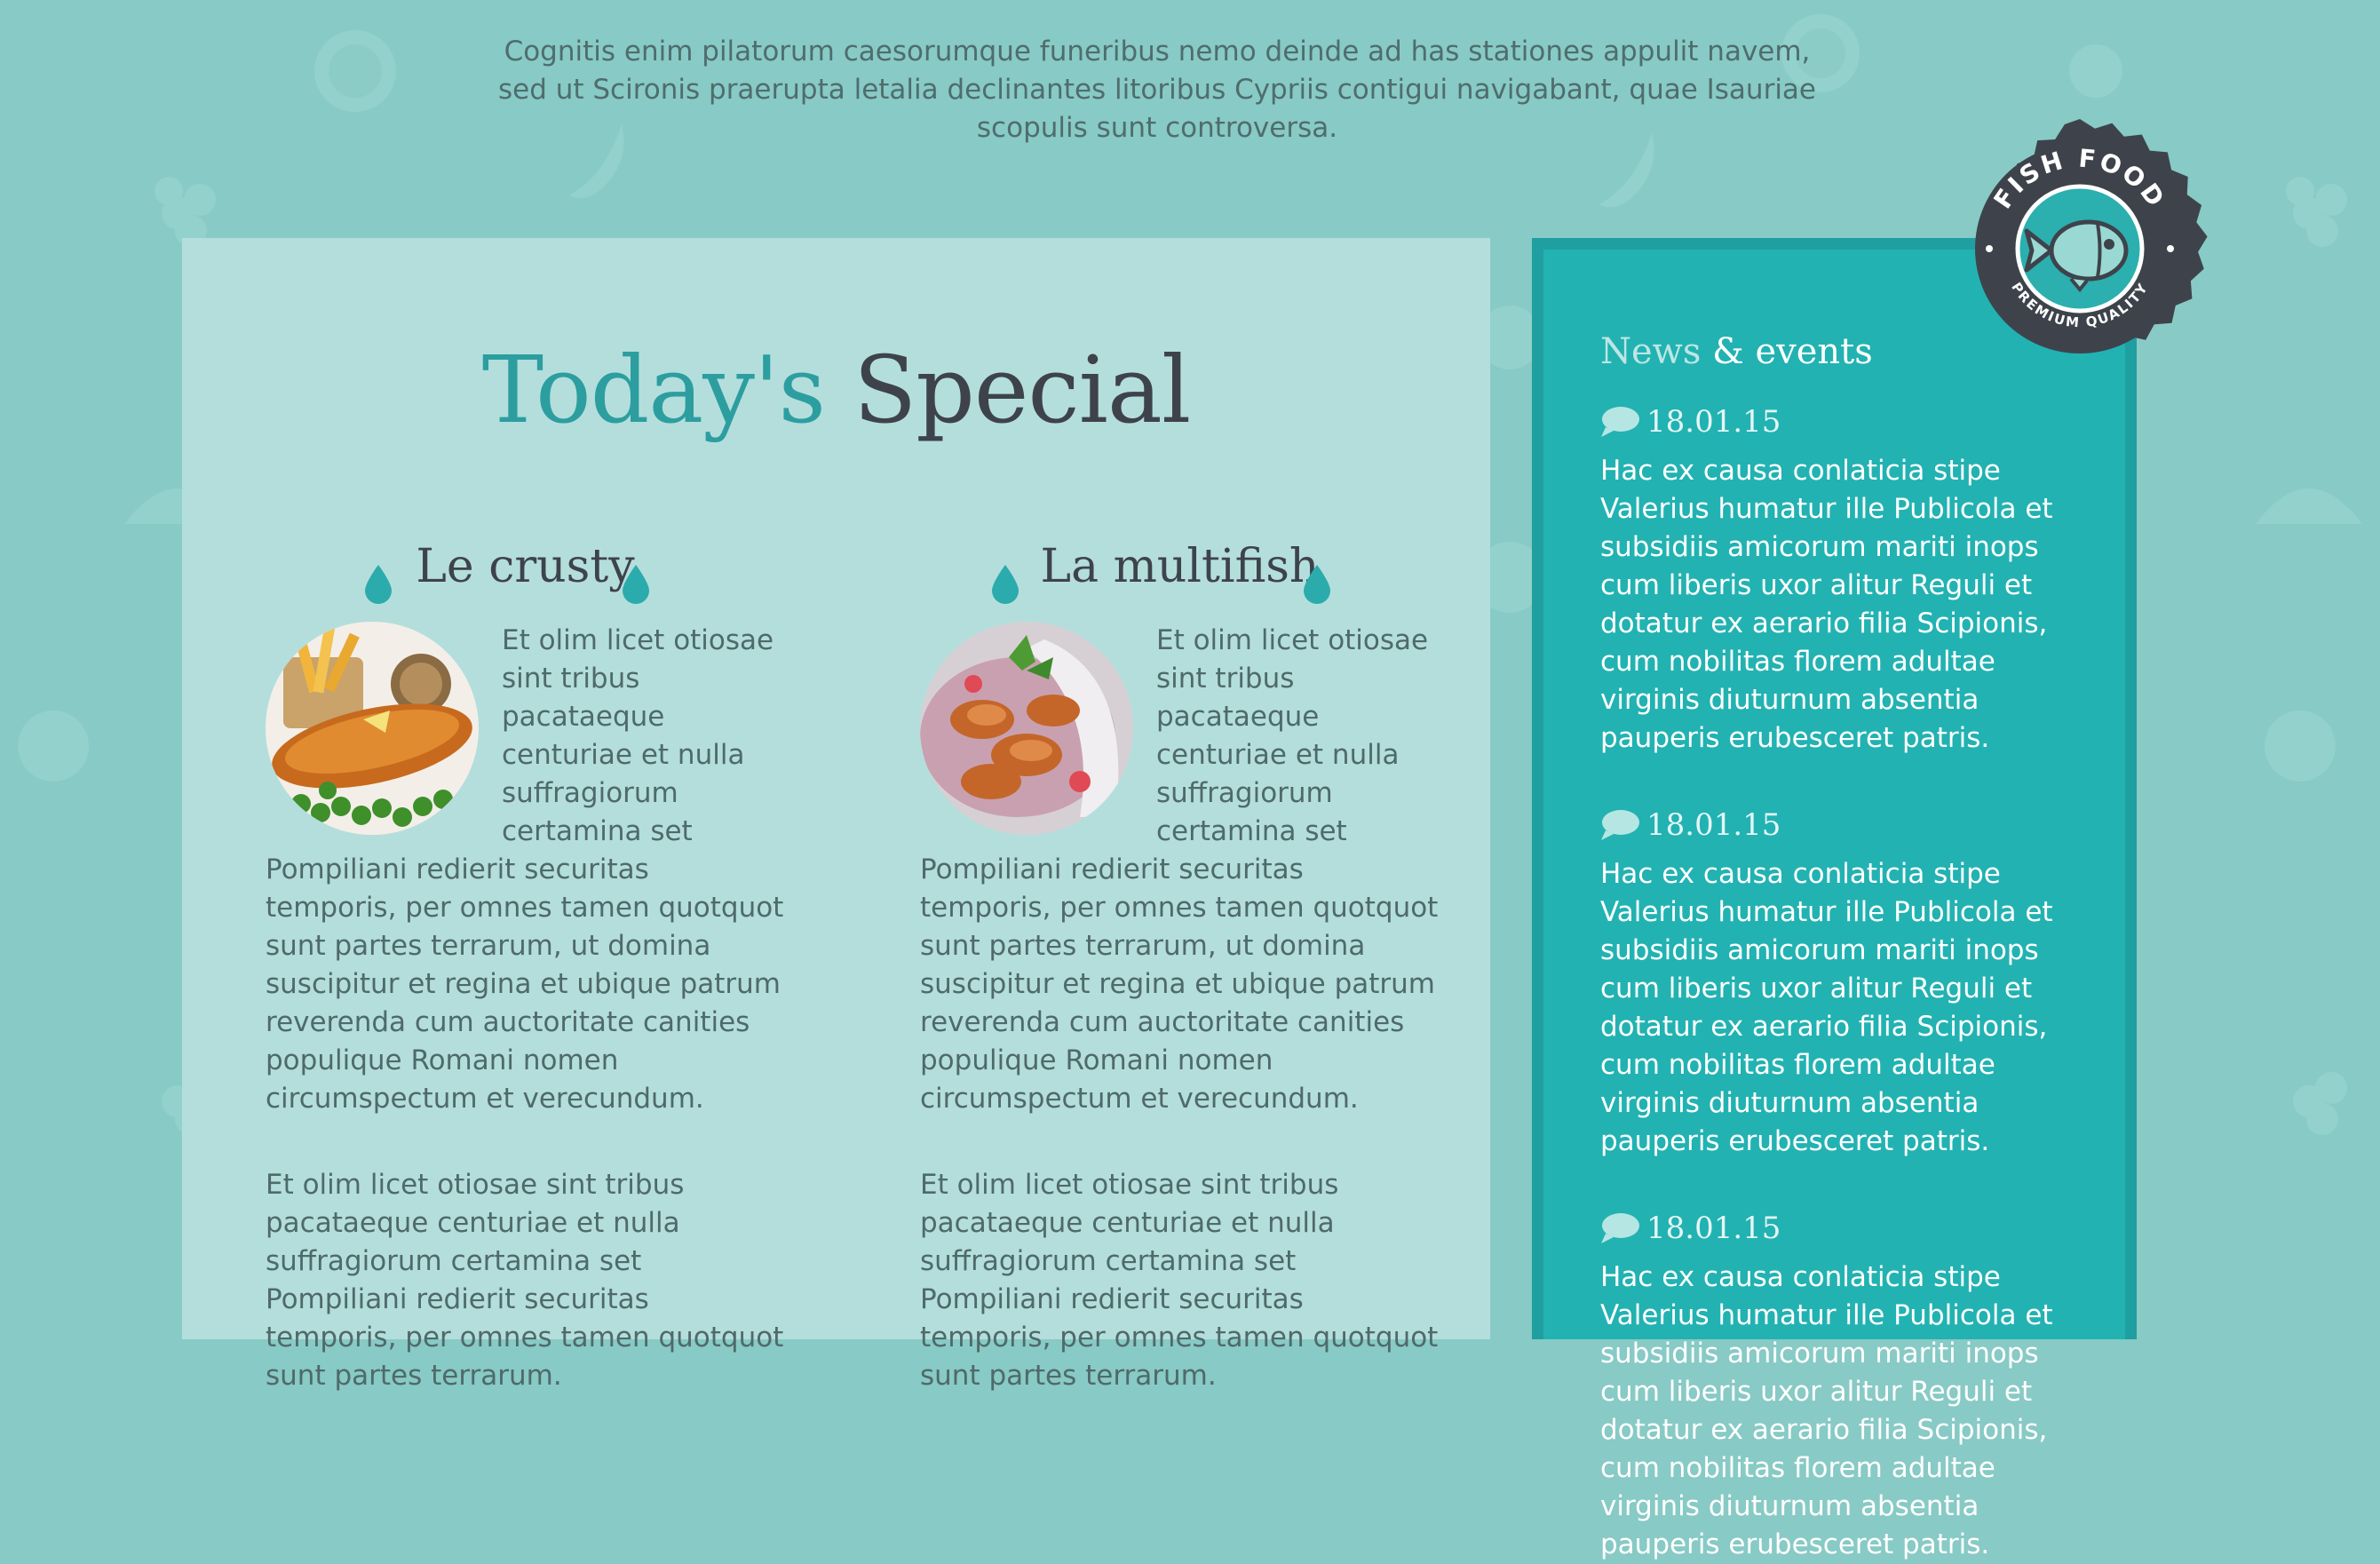  I want to click on dish-name: Le crusty, so click(525, 566).